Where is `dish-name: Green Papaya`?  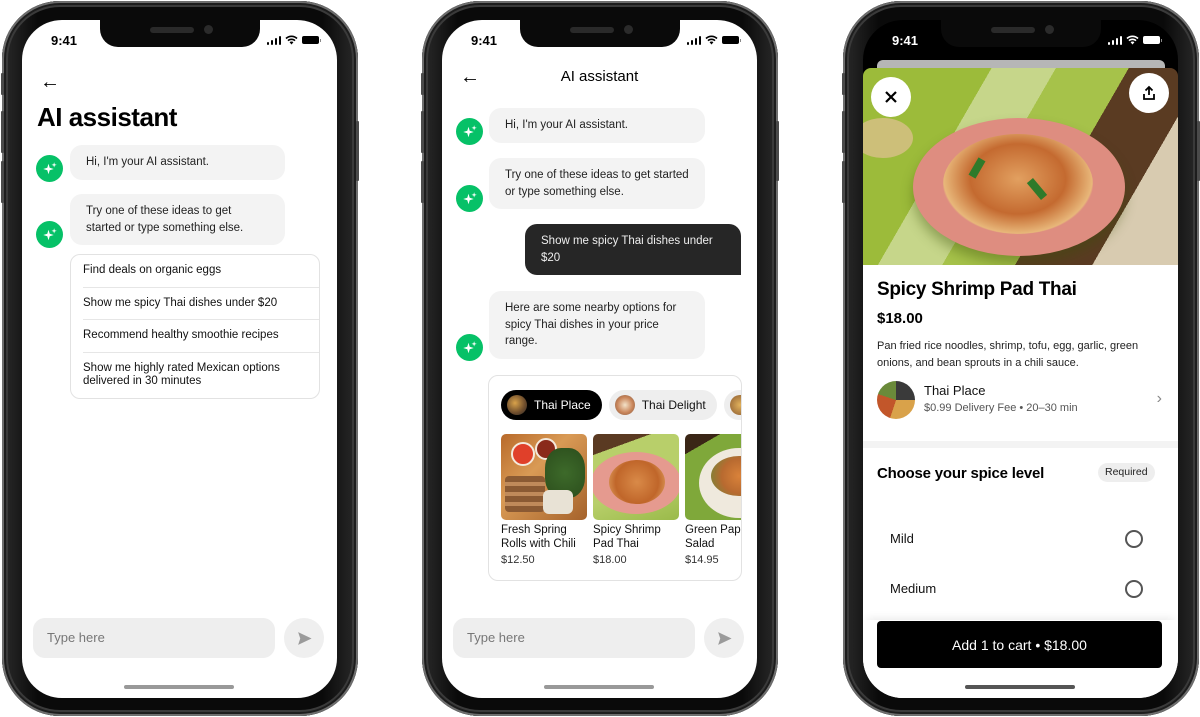 dish-name: Green Papaya is located at coordinates (713, 530).